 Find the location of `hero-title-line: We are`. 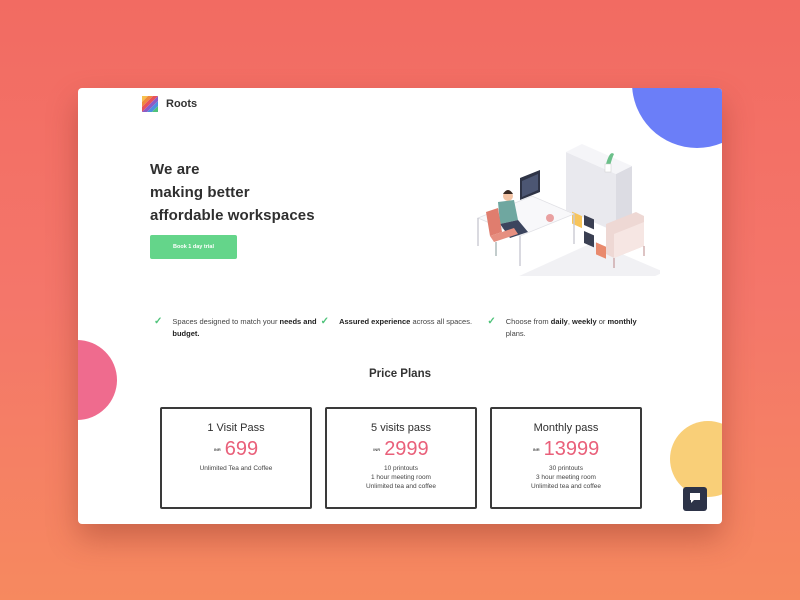

hero-title-line: We are is located at coordinates (175, 169).